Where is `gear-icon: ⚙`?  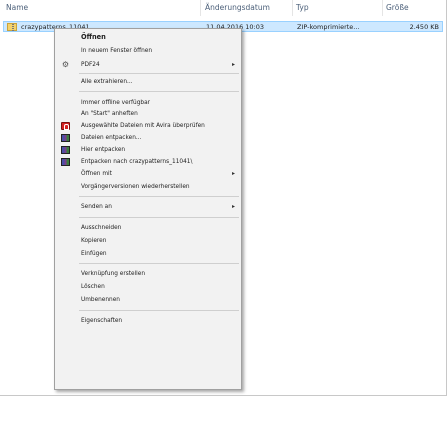 gear-icon: ⚙ is located at coordinates (65, 64).